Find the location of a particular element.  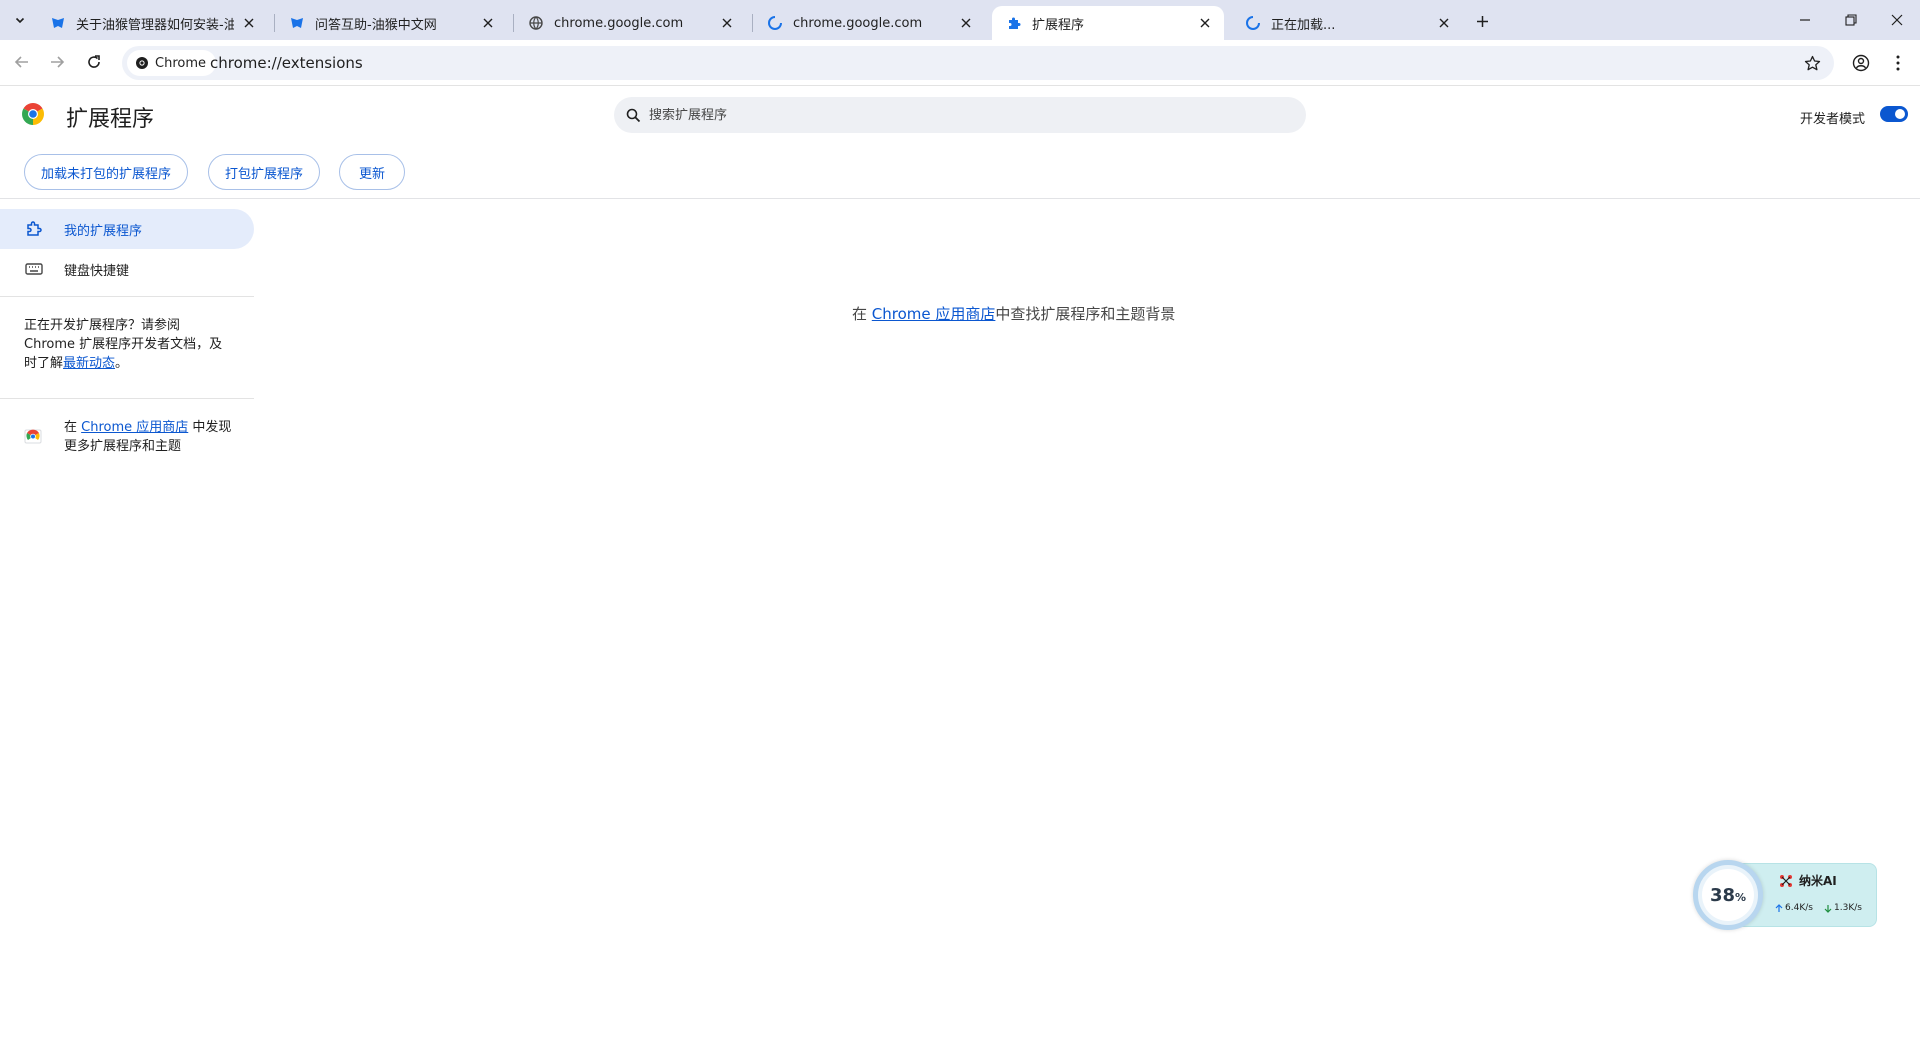

star-icon is located at coordinates (1812, 62).